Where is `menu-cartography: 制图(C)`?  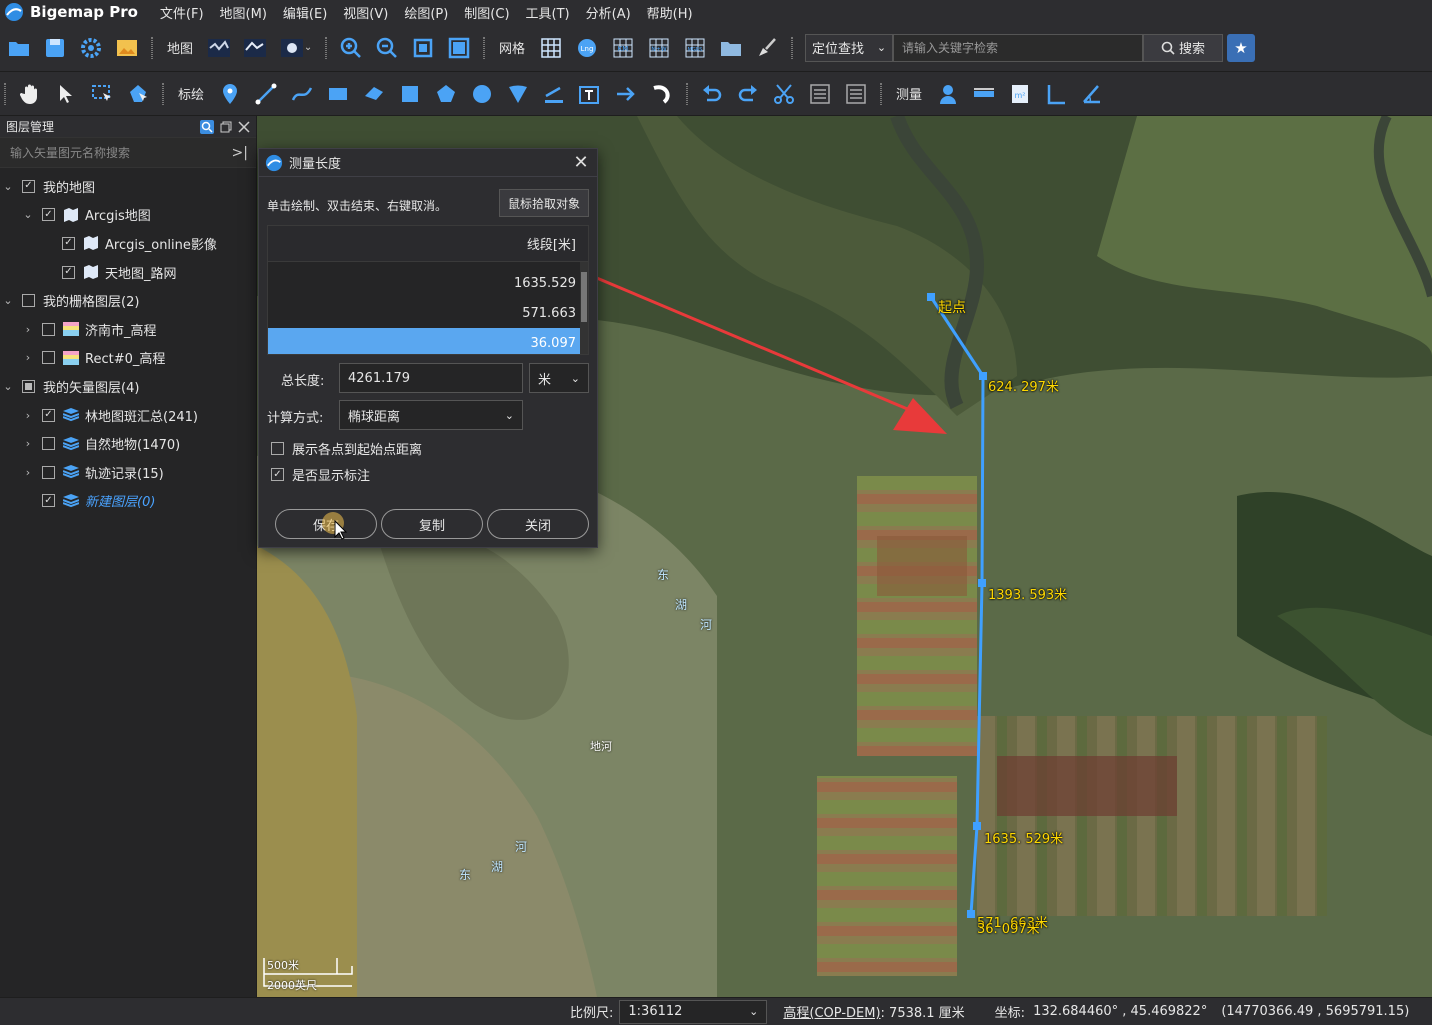 menu-cartography: 制图(C) is located at coordinates (486, 12).